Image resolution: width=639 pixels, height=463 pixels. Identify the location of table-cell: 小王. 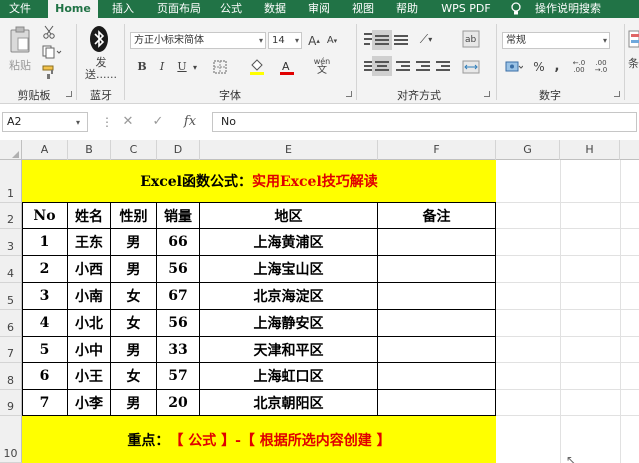
(89, 376).